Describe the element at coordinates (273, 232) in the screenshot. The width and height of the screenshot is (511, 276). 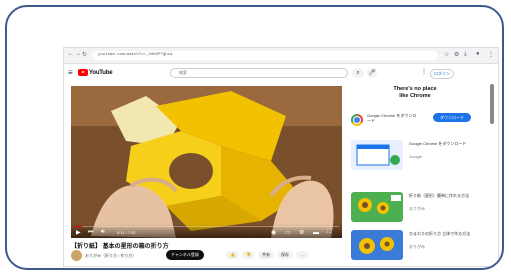
I see `autoplay-toggle-icon: ◉` at that location.